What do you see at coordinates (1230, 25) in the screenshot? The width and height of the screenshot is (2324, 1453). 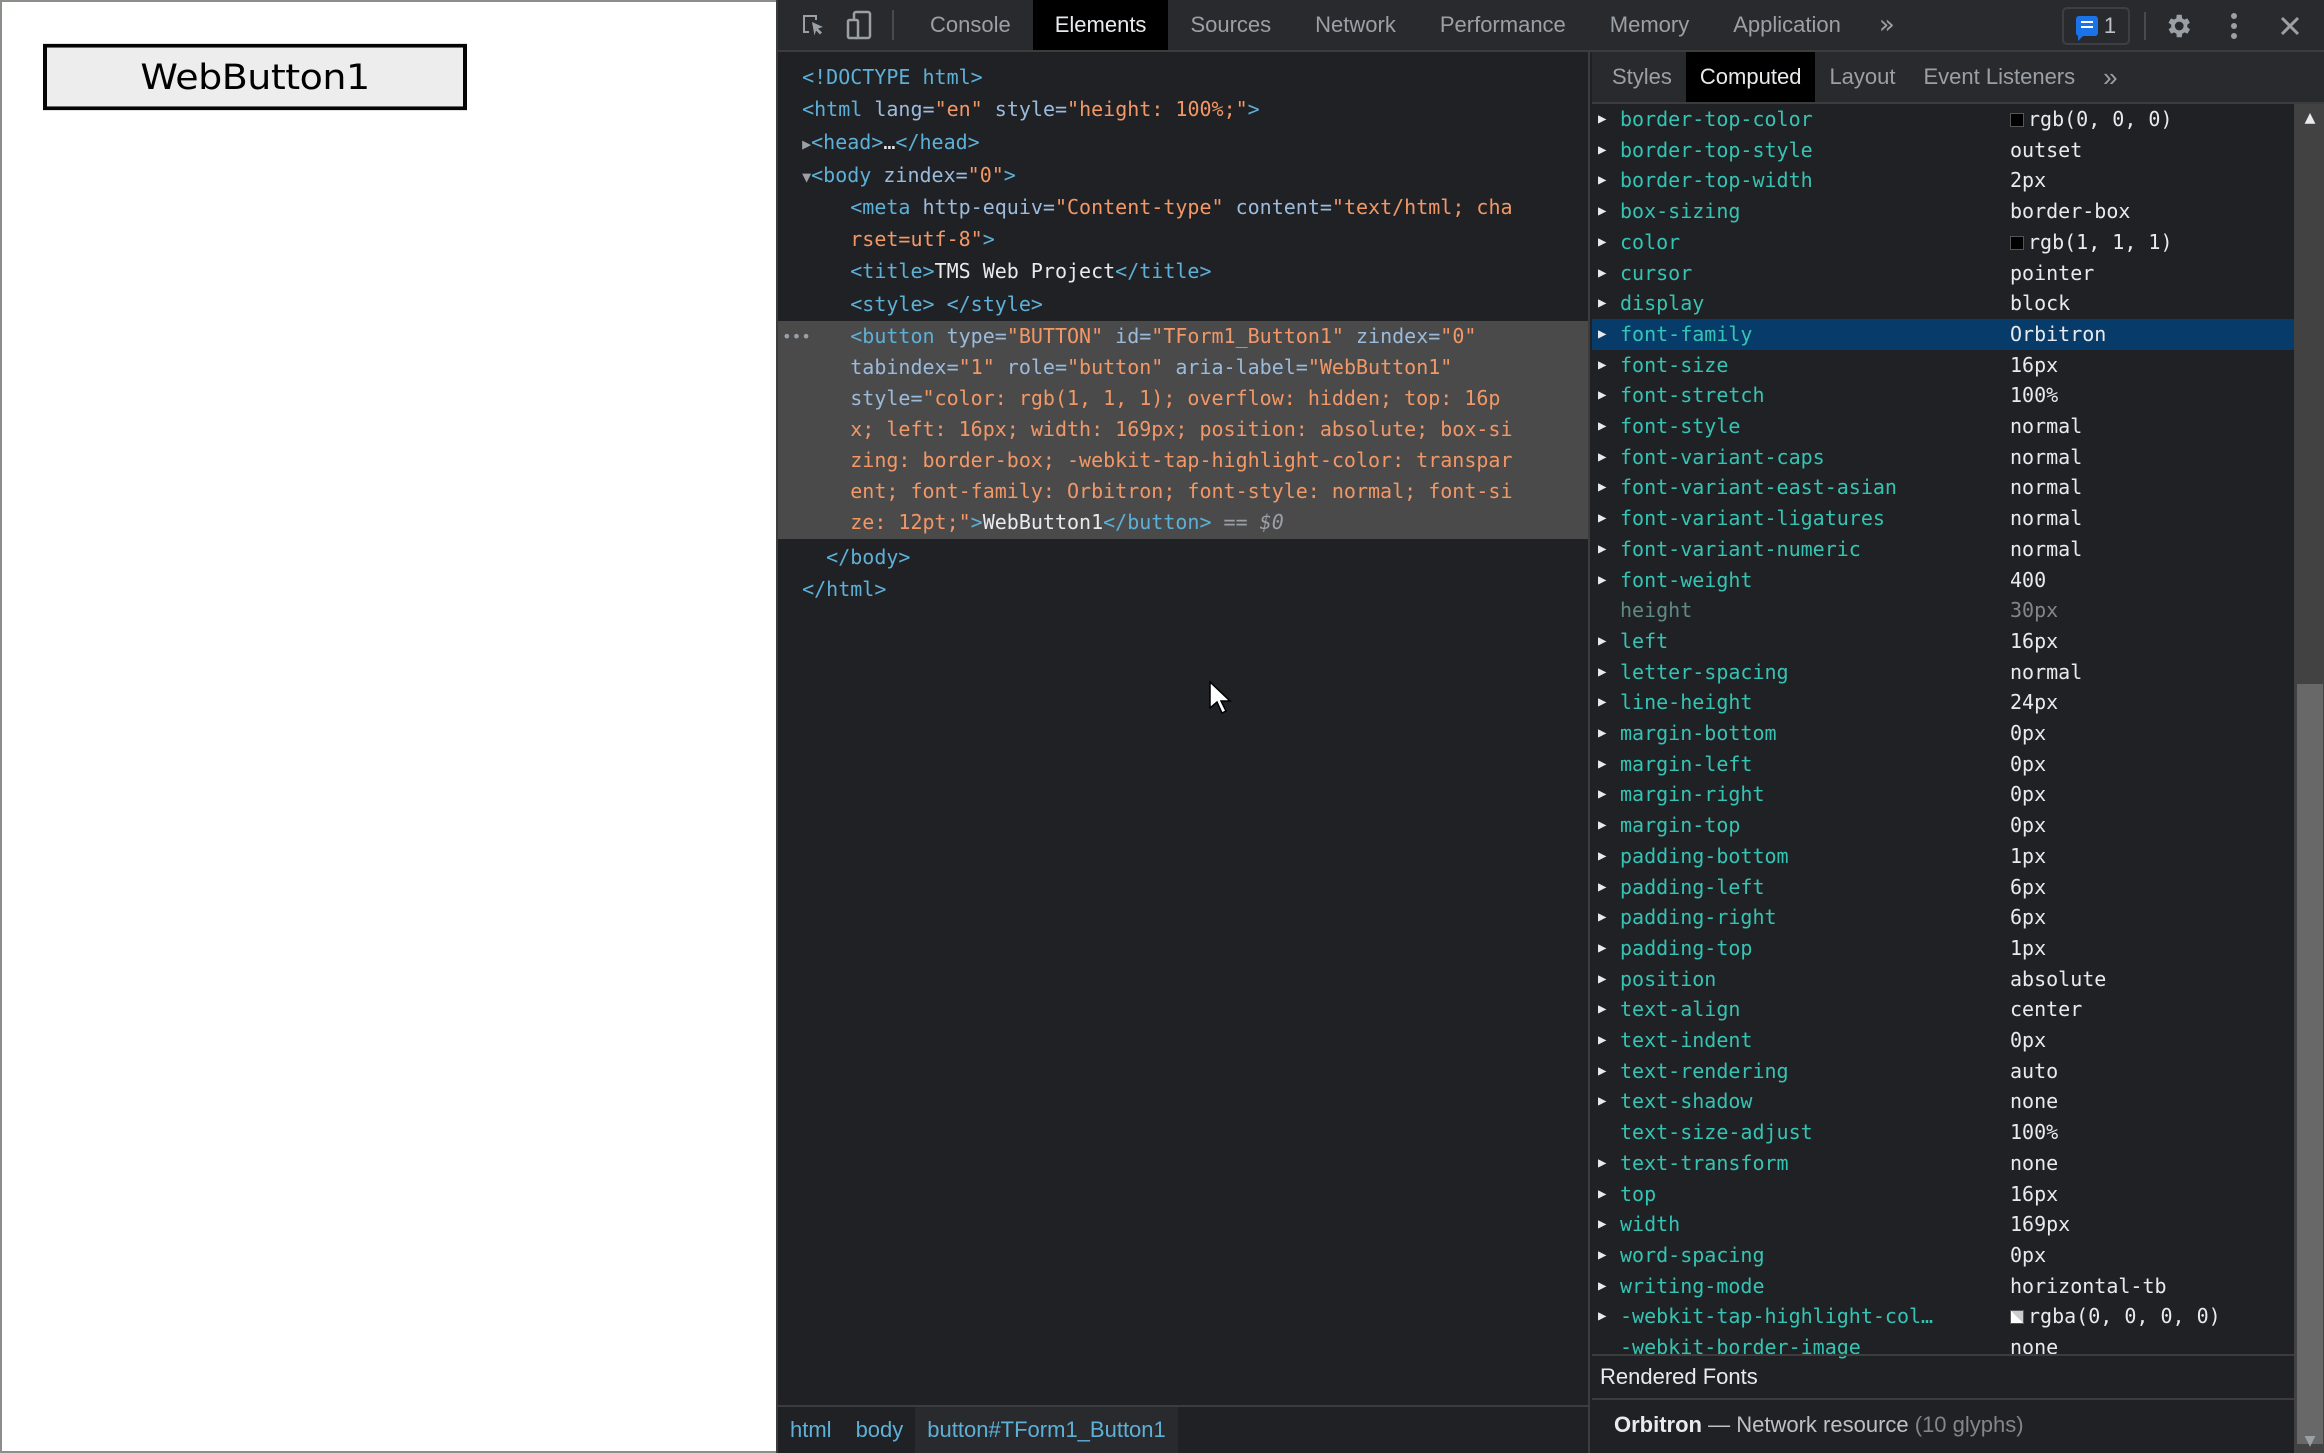 I see `tab-sources: Sources` at bounding box center [1230, 25].